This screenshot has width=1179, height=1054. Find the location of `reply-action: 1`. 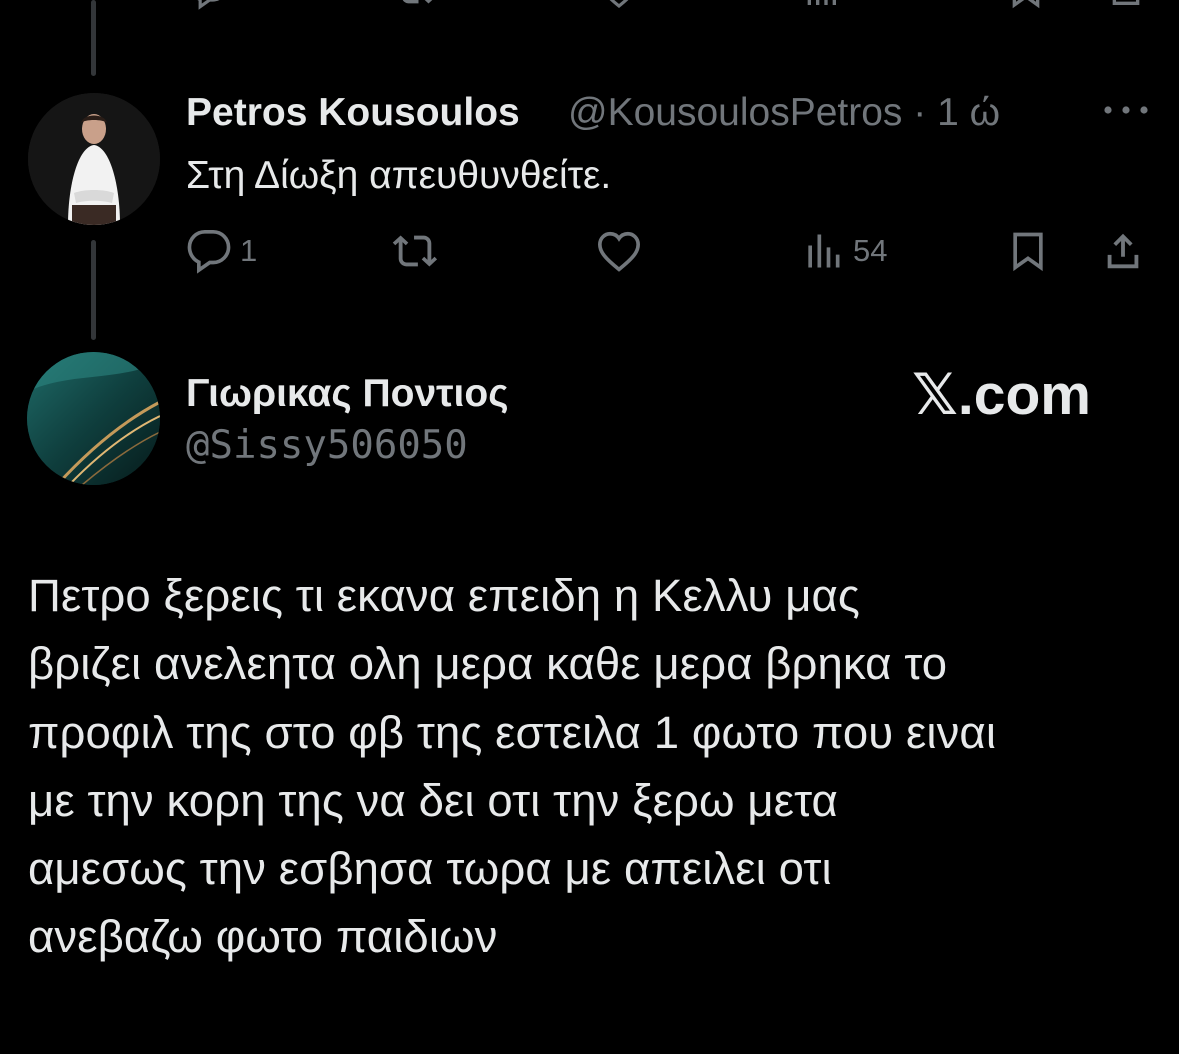

reply-action: 1 is located at coordinates (221, 251).